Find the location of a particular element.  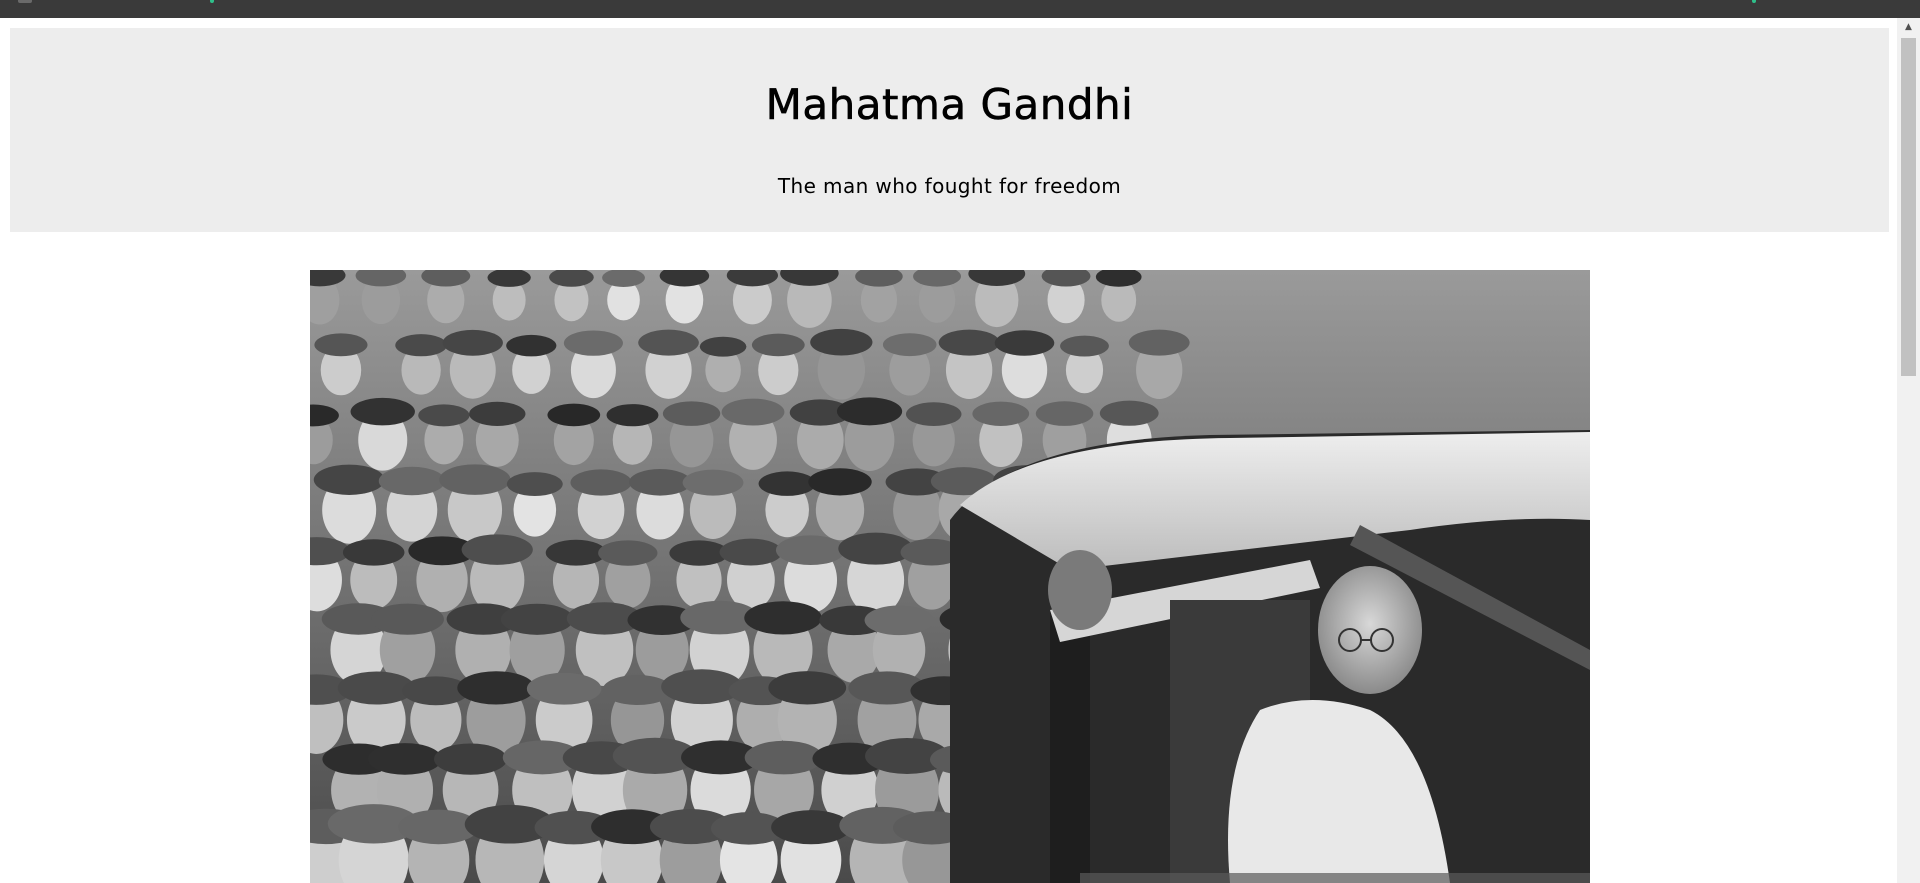

page-title: Mahatma Gandhi is located at coordinates (949, 105).